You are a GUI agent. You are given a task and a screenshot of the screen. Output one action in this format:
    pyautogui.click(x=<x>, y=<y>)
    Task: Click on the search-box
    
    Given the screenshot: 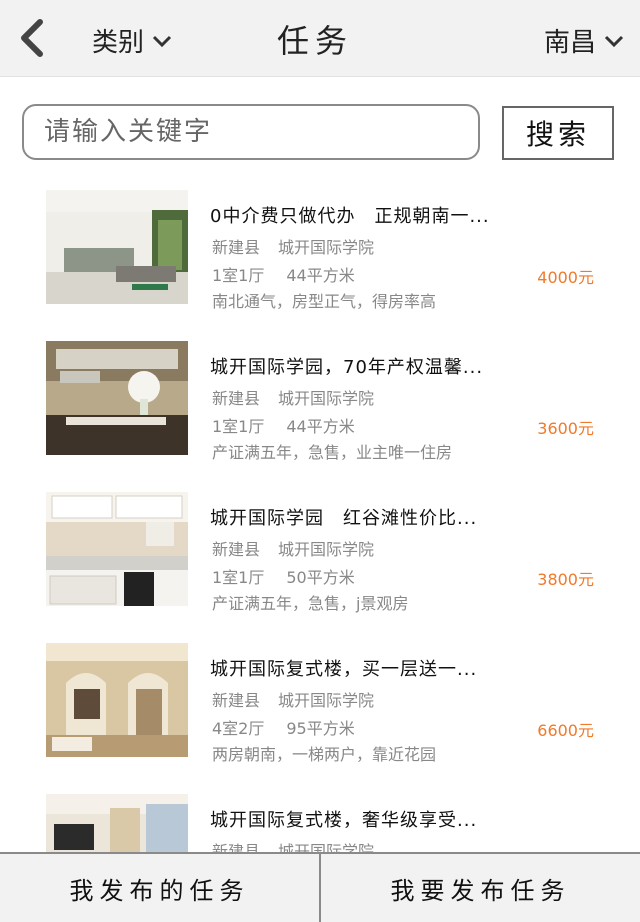 What is the action you would take?
    pyautogui.click(x=251, y=132)
    